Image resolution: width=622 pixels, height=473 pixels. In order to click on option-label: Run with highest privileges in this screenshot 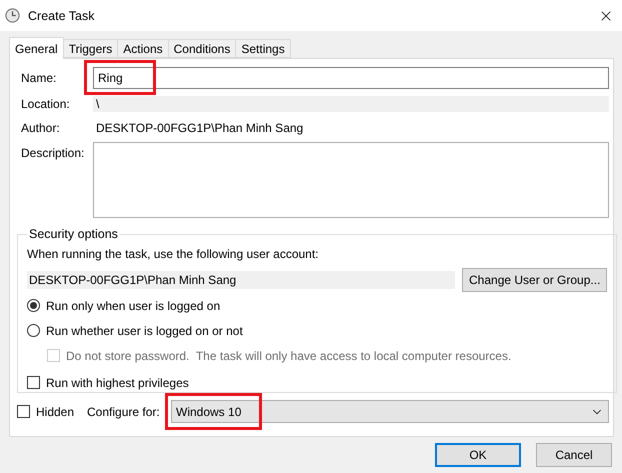, I will do `click(117, 383)`.